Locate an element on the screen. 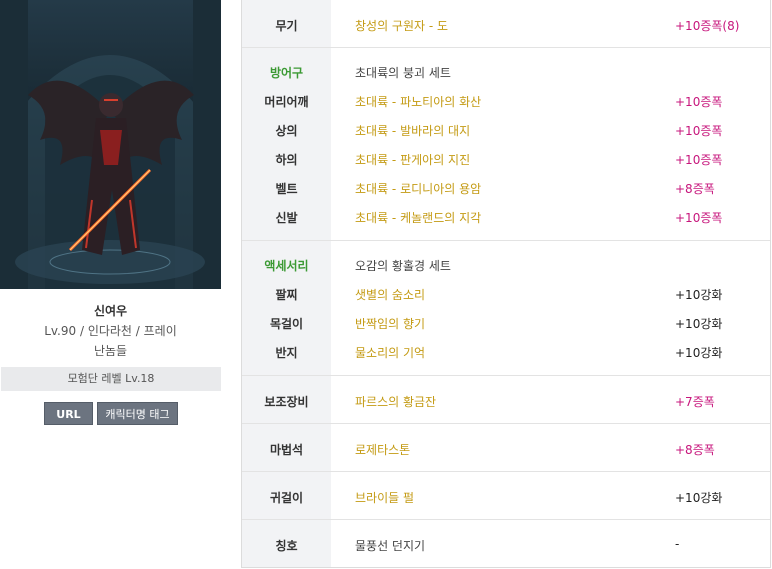  label-column is located at coordinates (286, 283).